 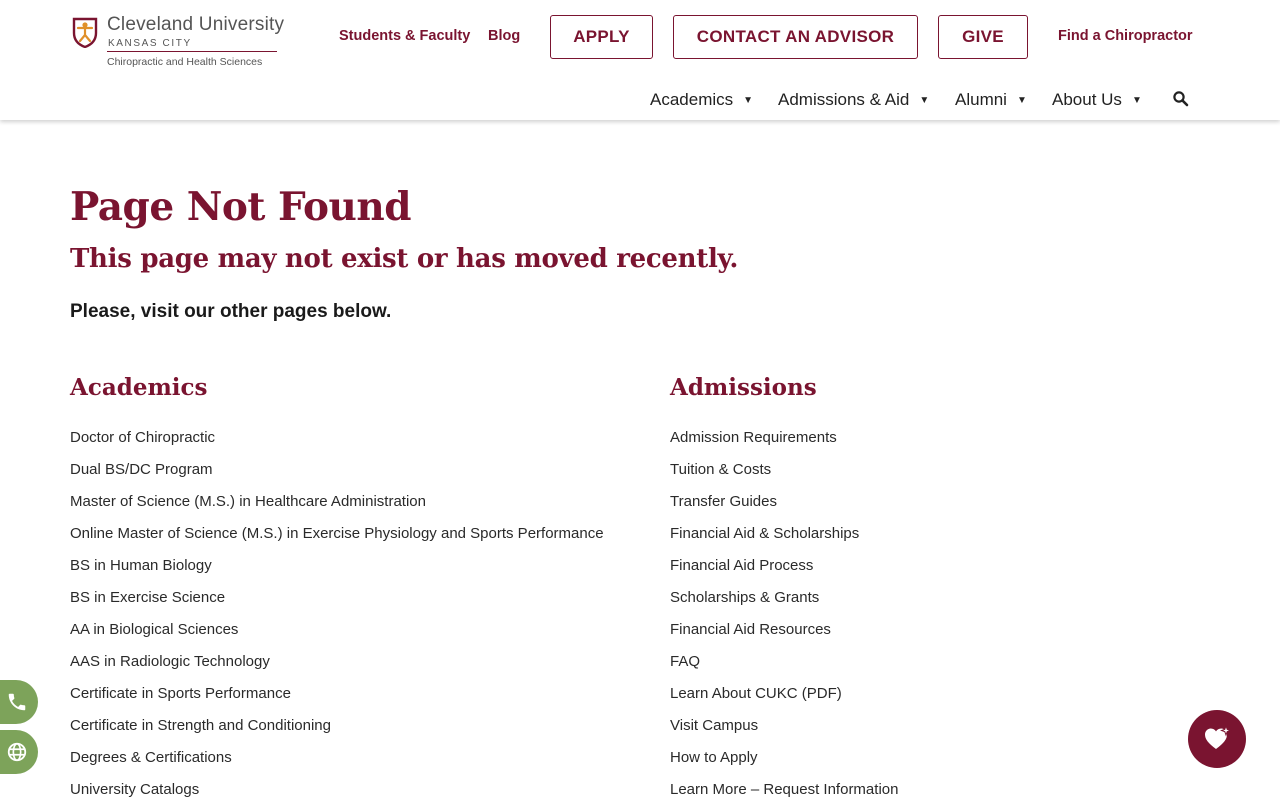 I want to click on list-item: Financial Aid & Scholarships, so click(x=784, y=539).